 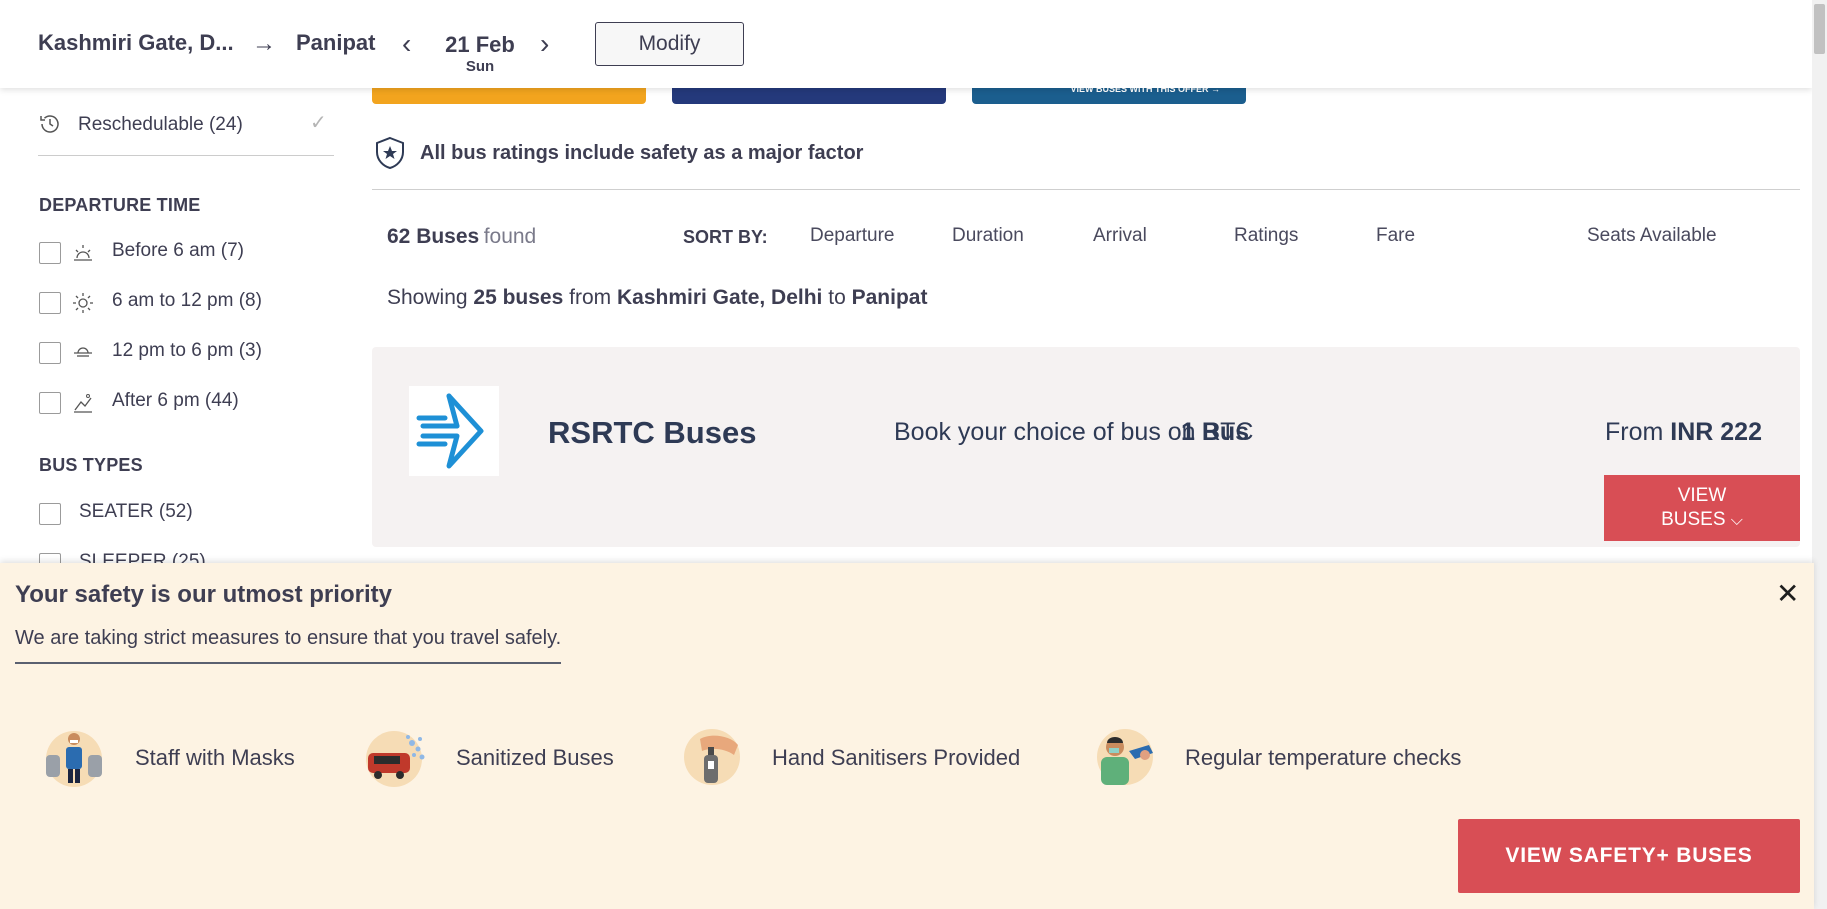 I want to click on showing-prefix: Showing, so click(x=427, y=297).